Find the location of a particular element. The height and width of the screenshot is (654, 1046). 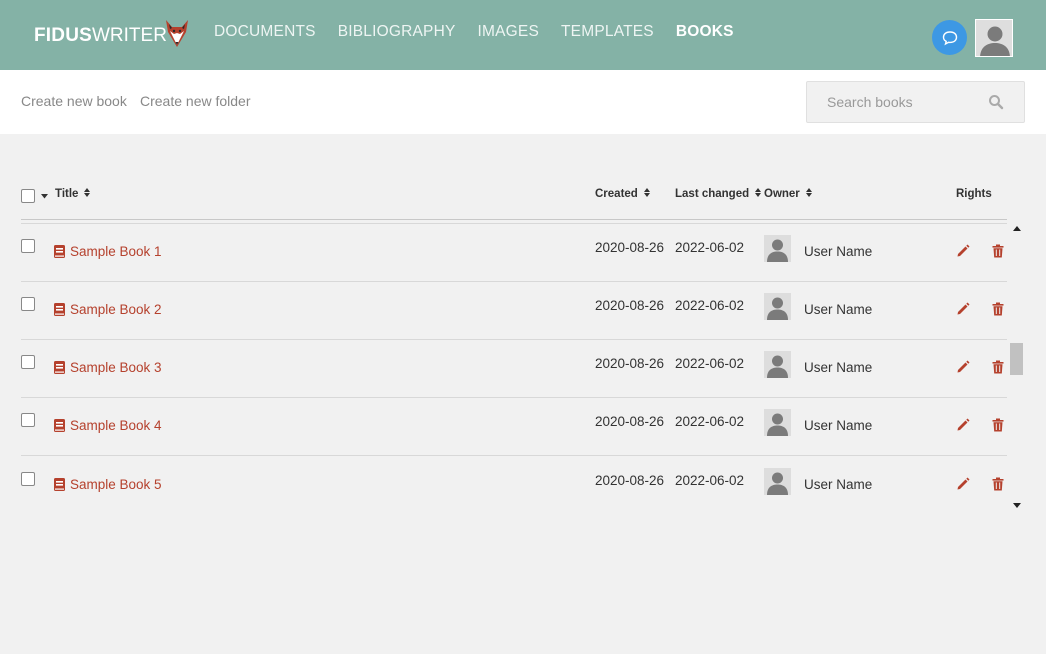

user-avatar is located at coordinates (994, 38).